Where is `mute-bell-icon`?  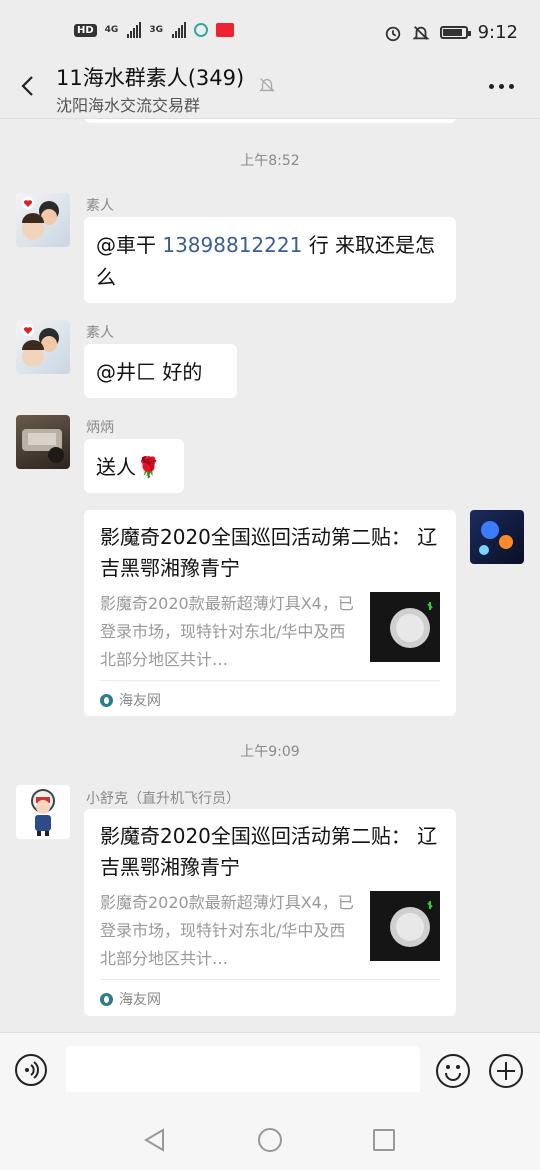
mute-bell-icon is located at coordinates (421, 32).